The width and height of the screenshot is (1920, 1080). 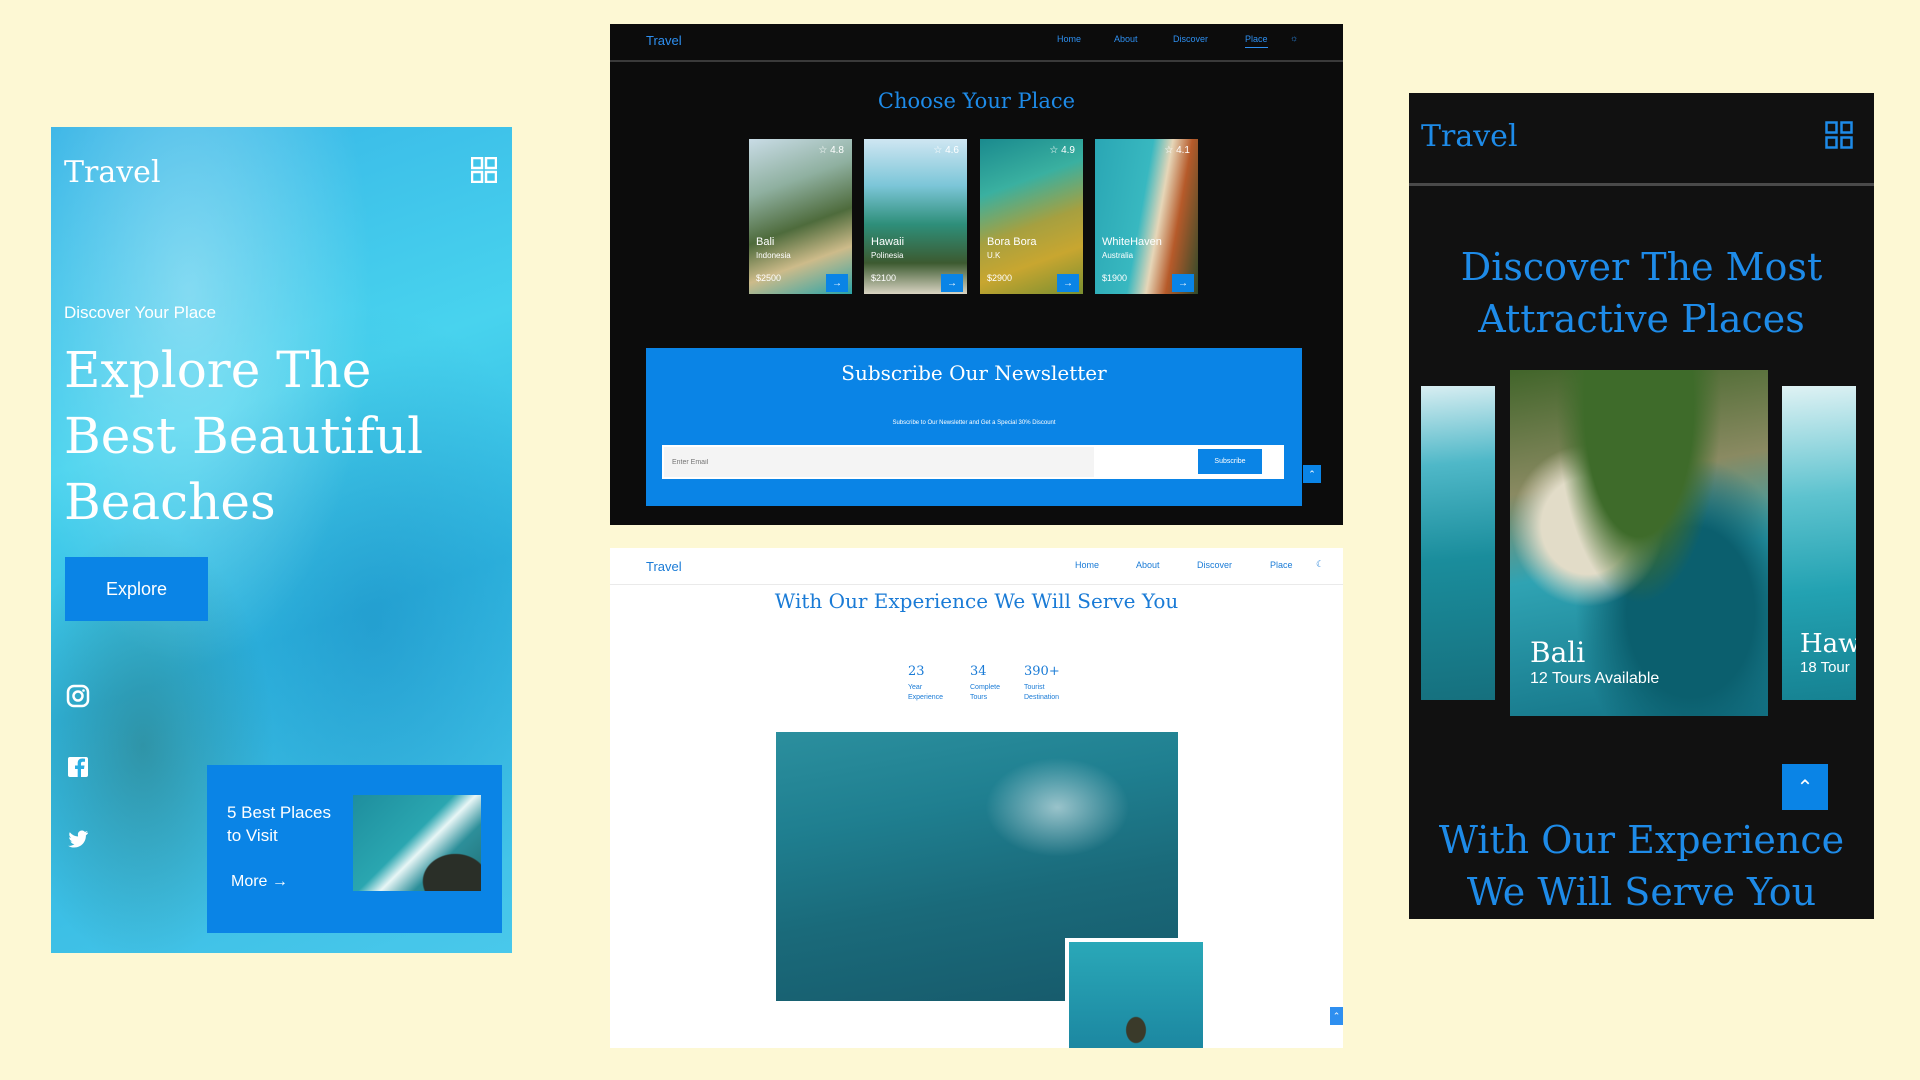 I want to click on place-name: Hawaii, so click(x=888, y=242).